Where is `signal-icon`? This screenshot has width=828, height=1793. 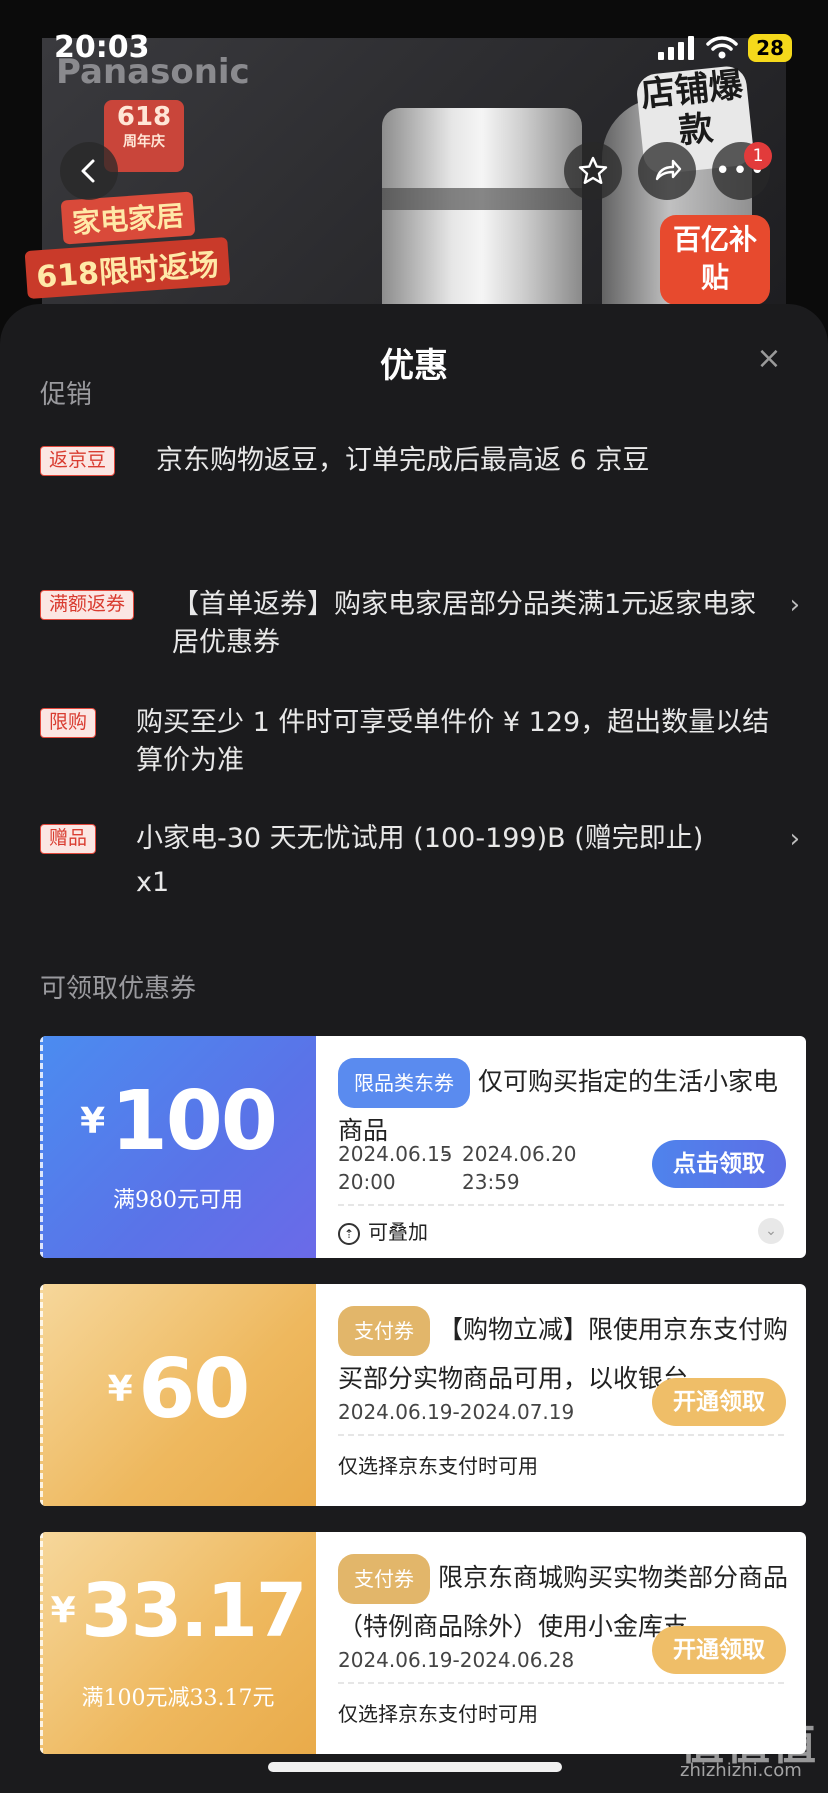 signal-icon is located at coordinates (676, 48).